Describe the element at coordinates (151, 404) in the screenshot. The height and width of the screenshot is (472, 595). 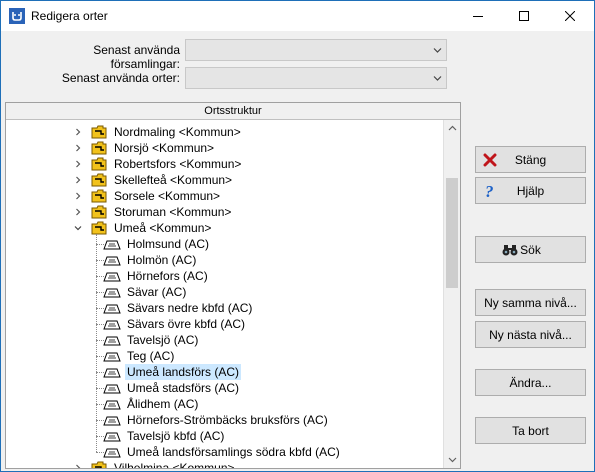
I see `tree-node-place: Ålidhem (AC)` at that location.